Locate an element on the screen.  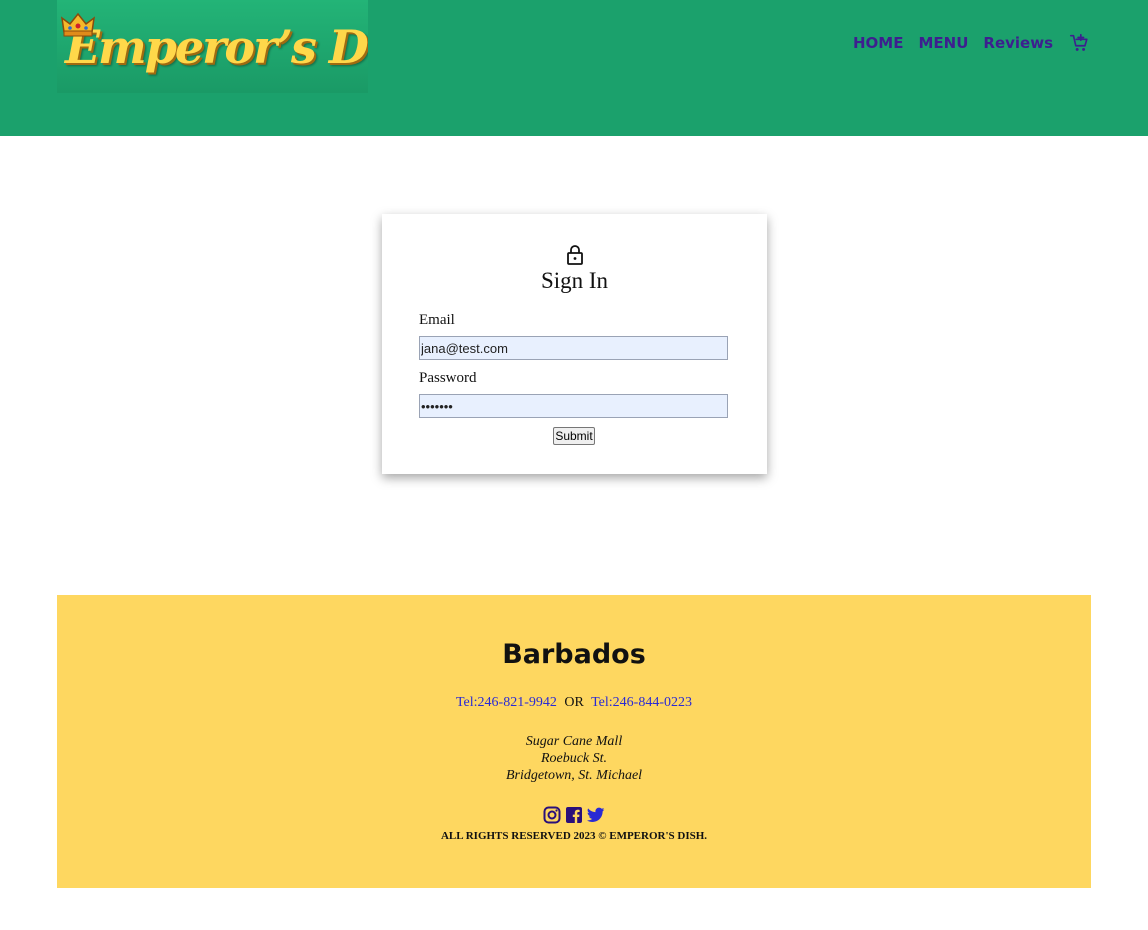
twitter-icon is located at coordinates (596, 815).